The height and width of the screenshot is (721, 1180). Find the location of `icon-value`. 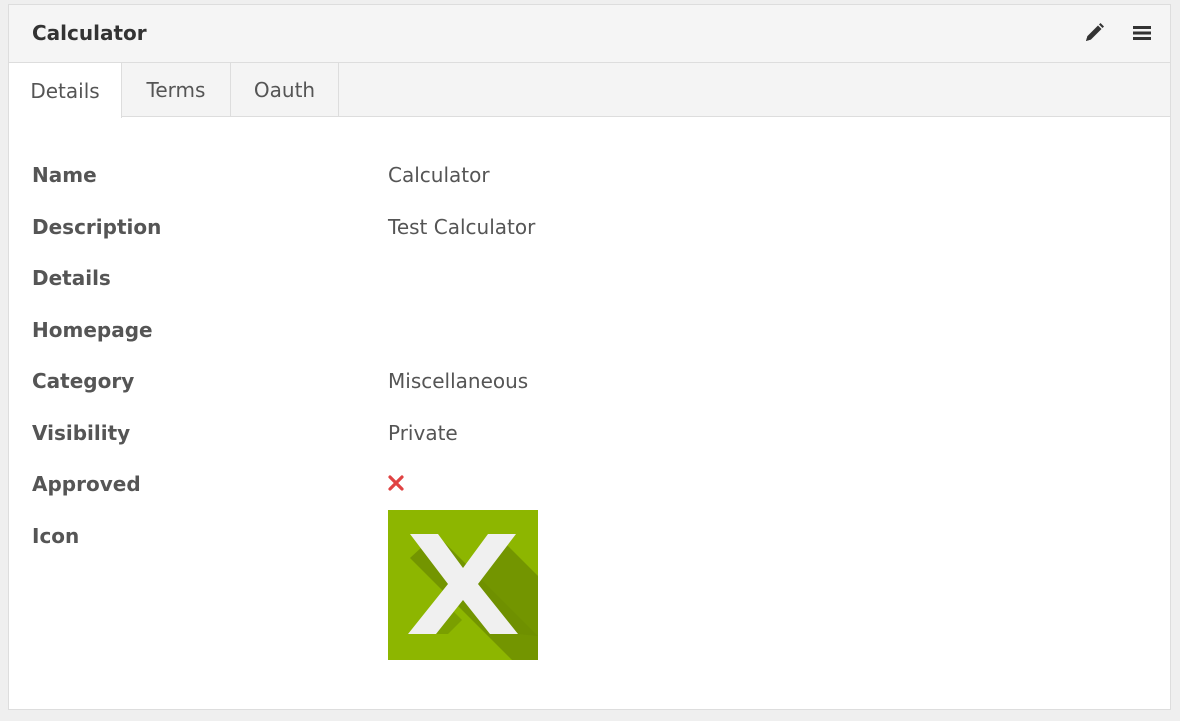

icon-value is located at coordinates (463, 584).